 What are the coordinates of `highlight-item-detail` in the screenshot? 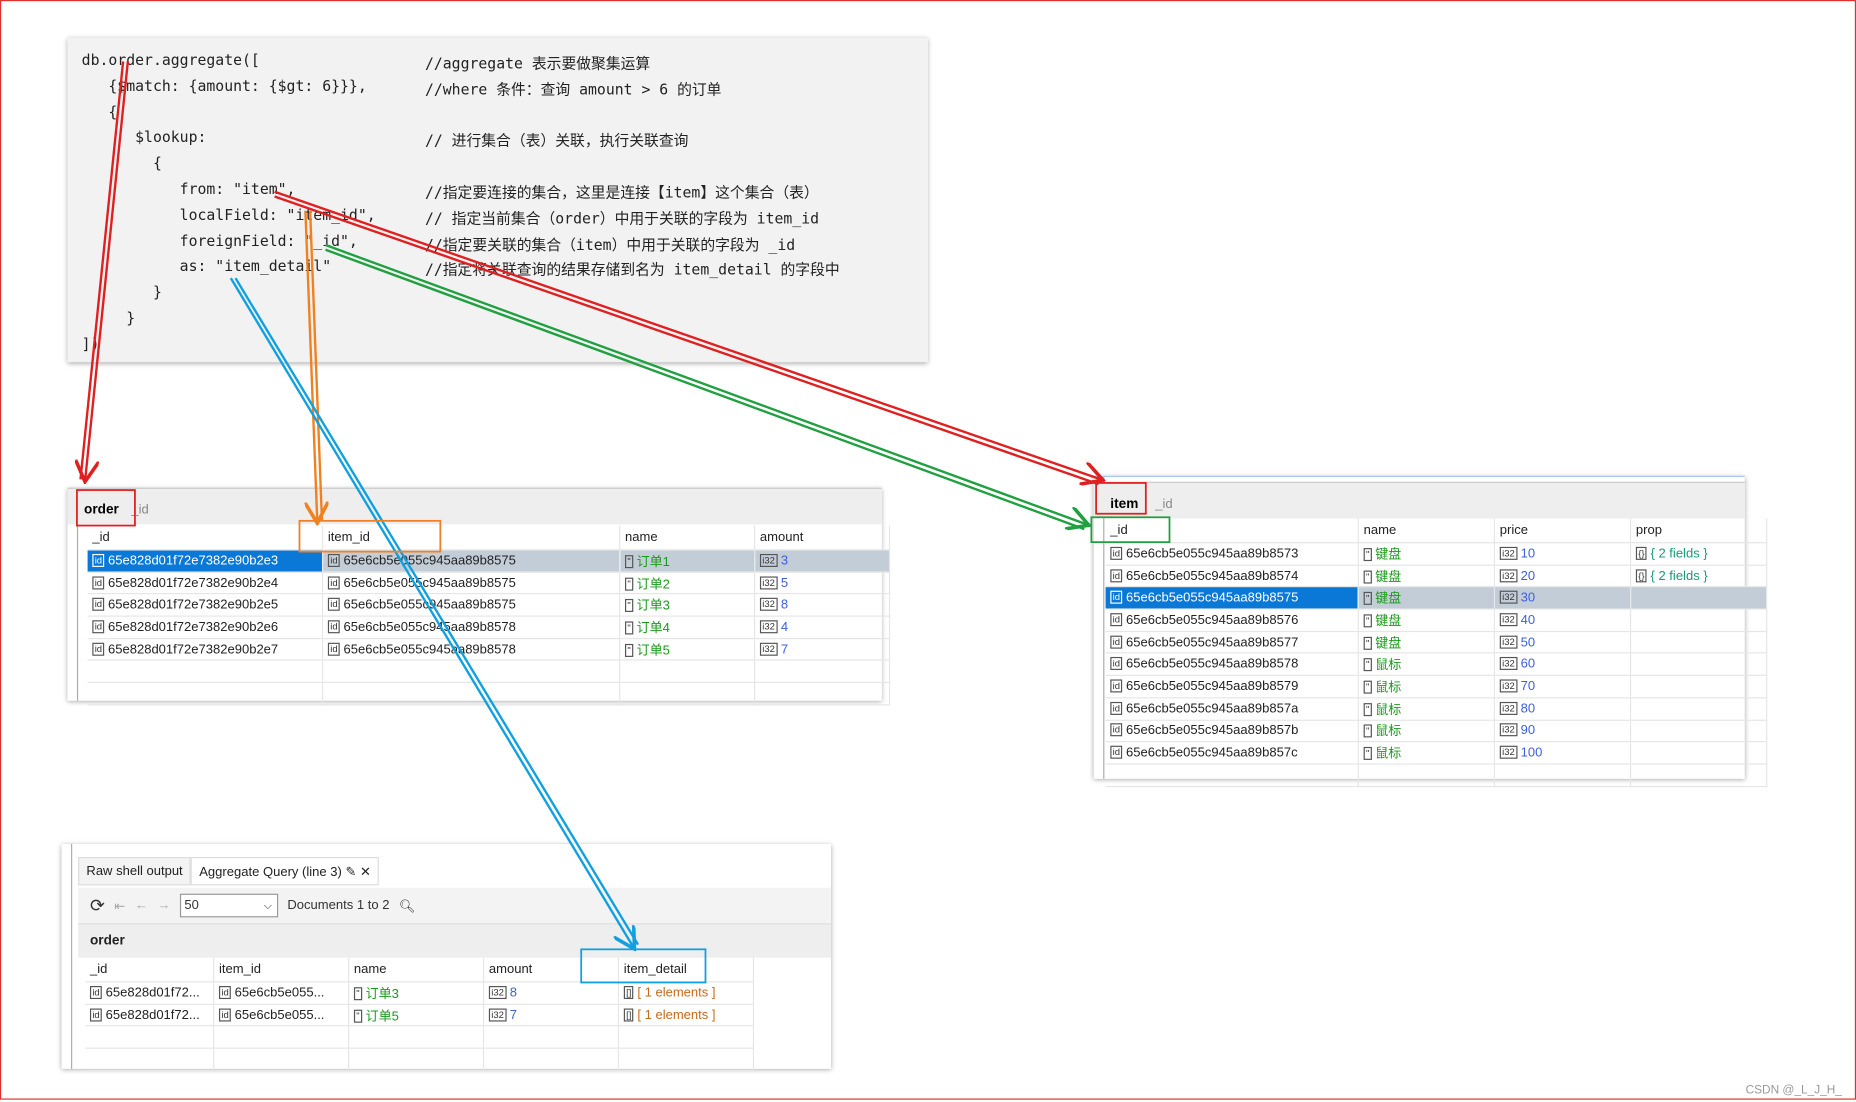 It's located at (643, 966).